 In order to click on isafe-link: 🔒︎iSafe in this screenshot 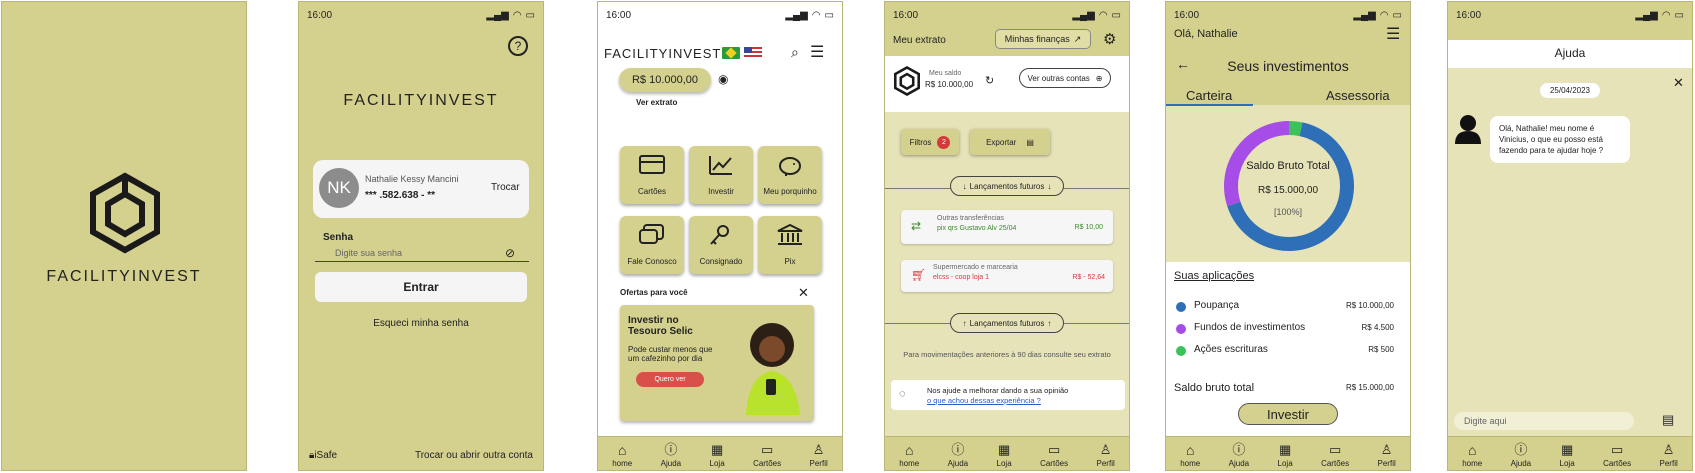, I will do `click(323, 455)`.